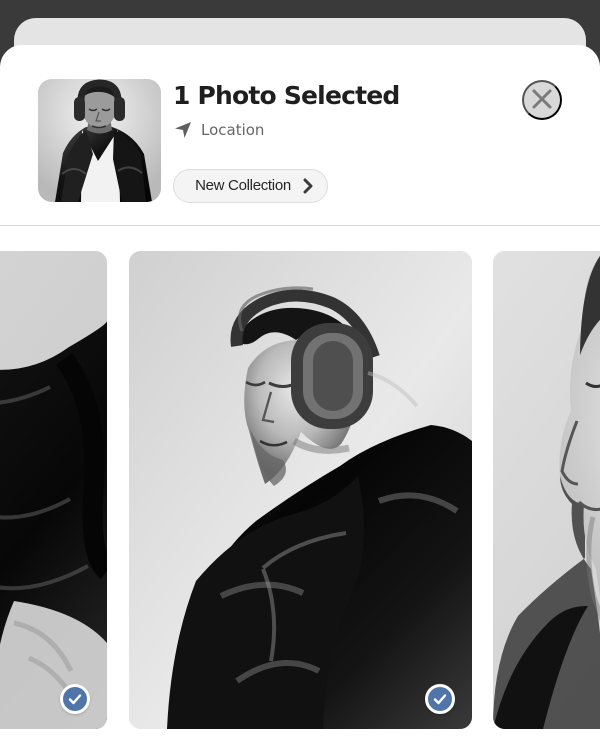 This screenshot has height=750, width=600. Describe the element at coordinates (183, 130) in the screenshot. I see `location-arrow-icon` at that location.